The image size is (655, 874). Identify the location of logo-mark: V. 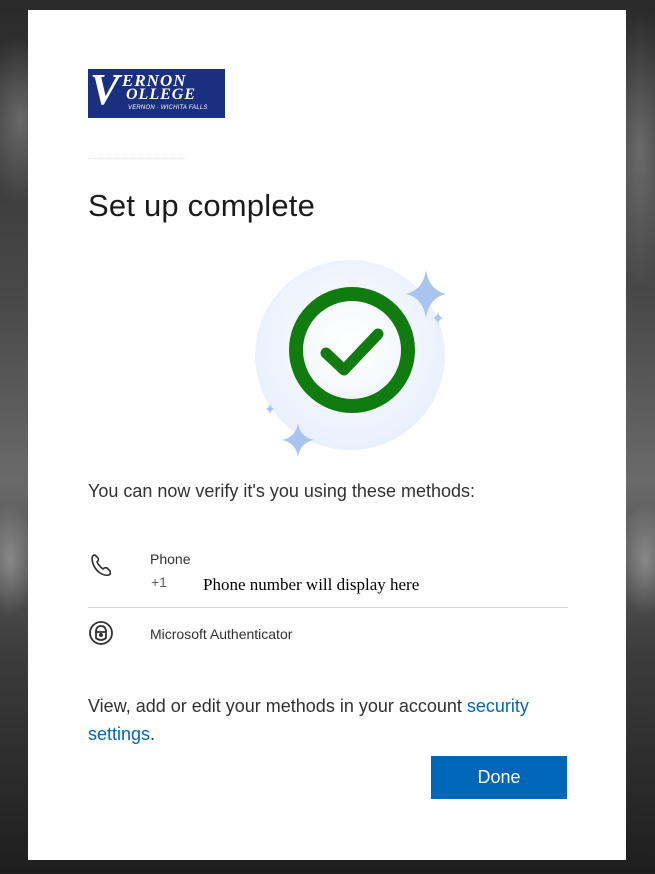
(105, 91).